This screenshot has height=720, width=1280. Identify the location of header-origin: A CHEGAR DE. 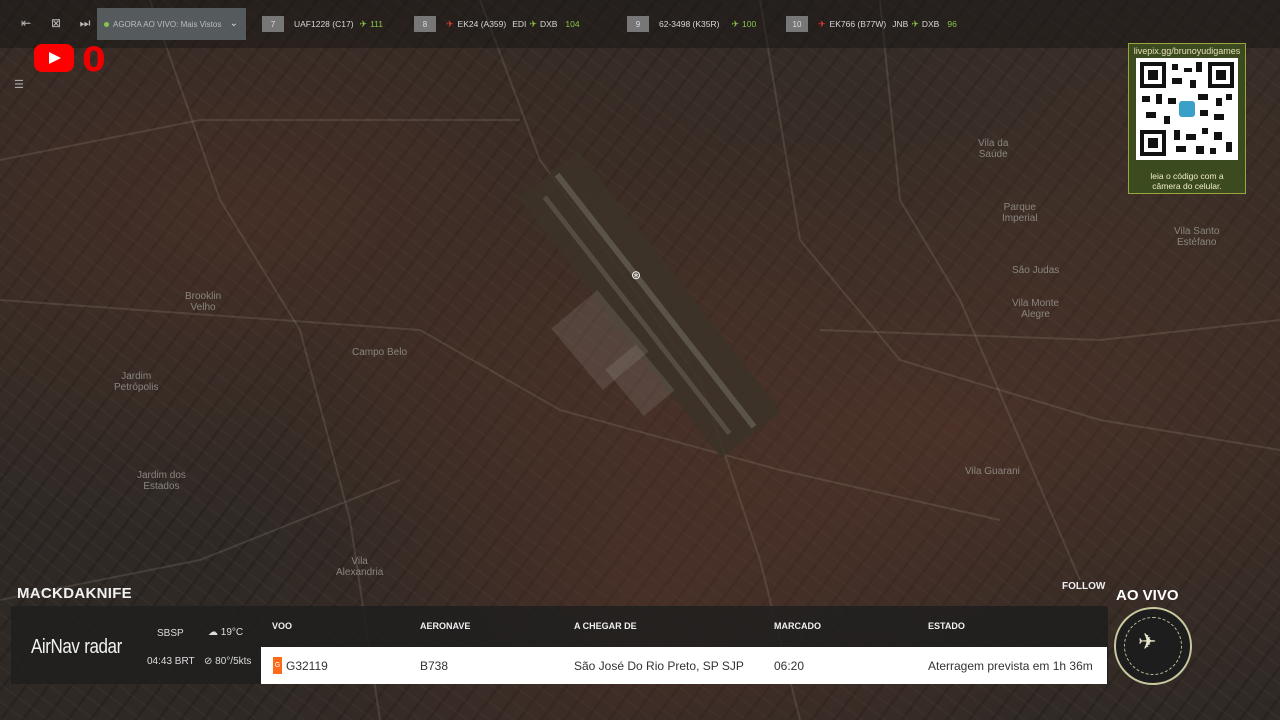
(605, 626).